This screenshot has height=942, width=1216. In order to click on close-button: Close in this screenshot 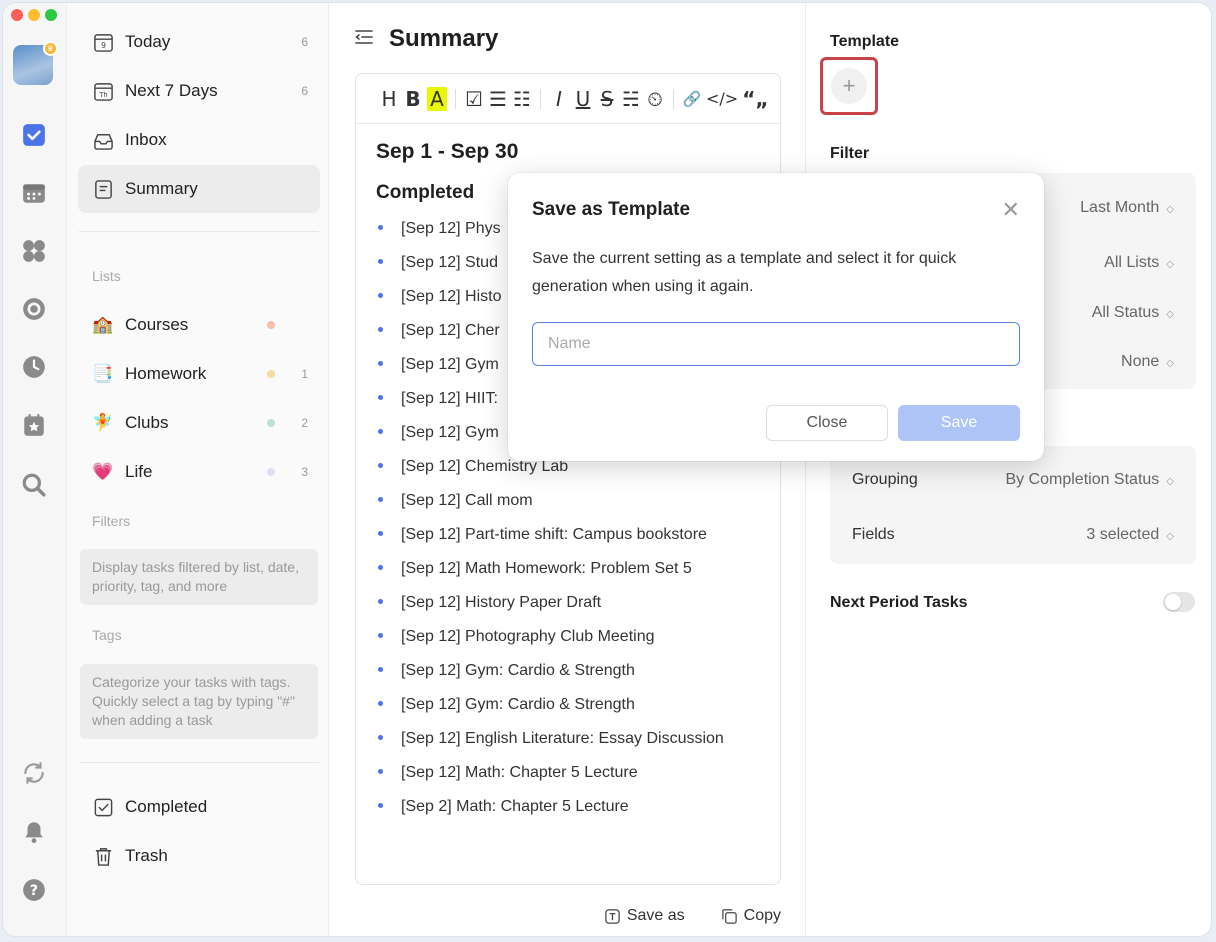, I will do `click(827, 423)`.